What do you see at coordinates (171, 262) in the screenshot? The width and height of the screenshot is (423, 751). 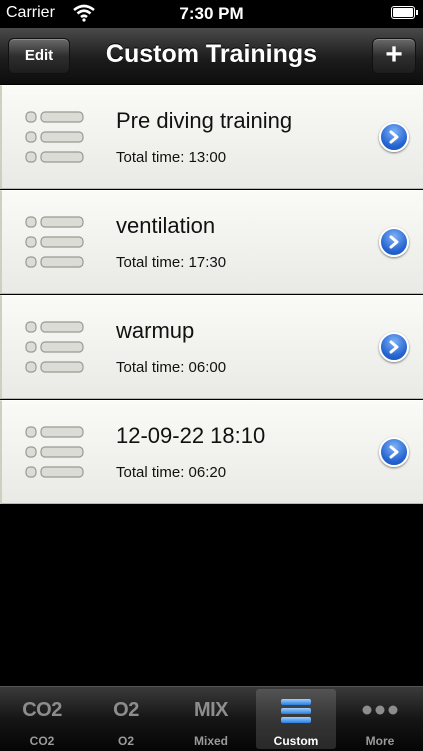 I see `training-total-time: Total time: 17:30` at bounding box center [171, 262].